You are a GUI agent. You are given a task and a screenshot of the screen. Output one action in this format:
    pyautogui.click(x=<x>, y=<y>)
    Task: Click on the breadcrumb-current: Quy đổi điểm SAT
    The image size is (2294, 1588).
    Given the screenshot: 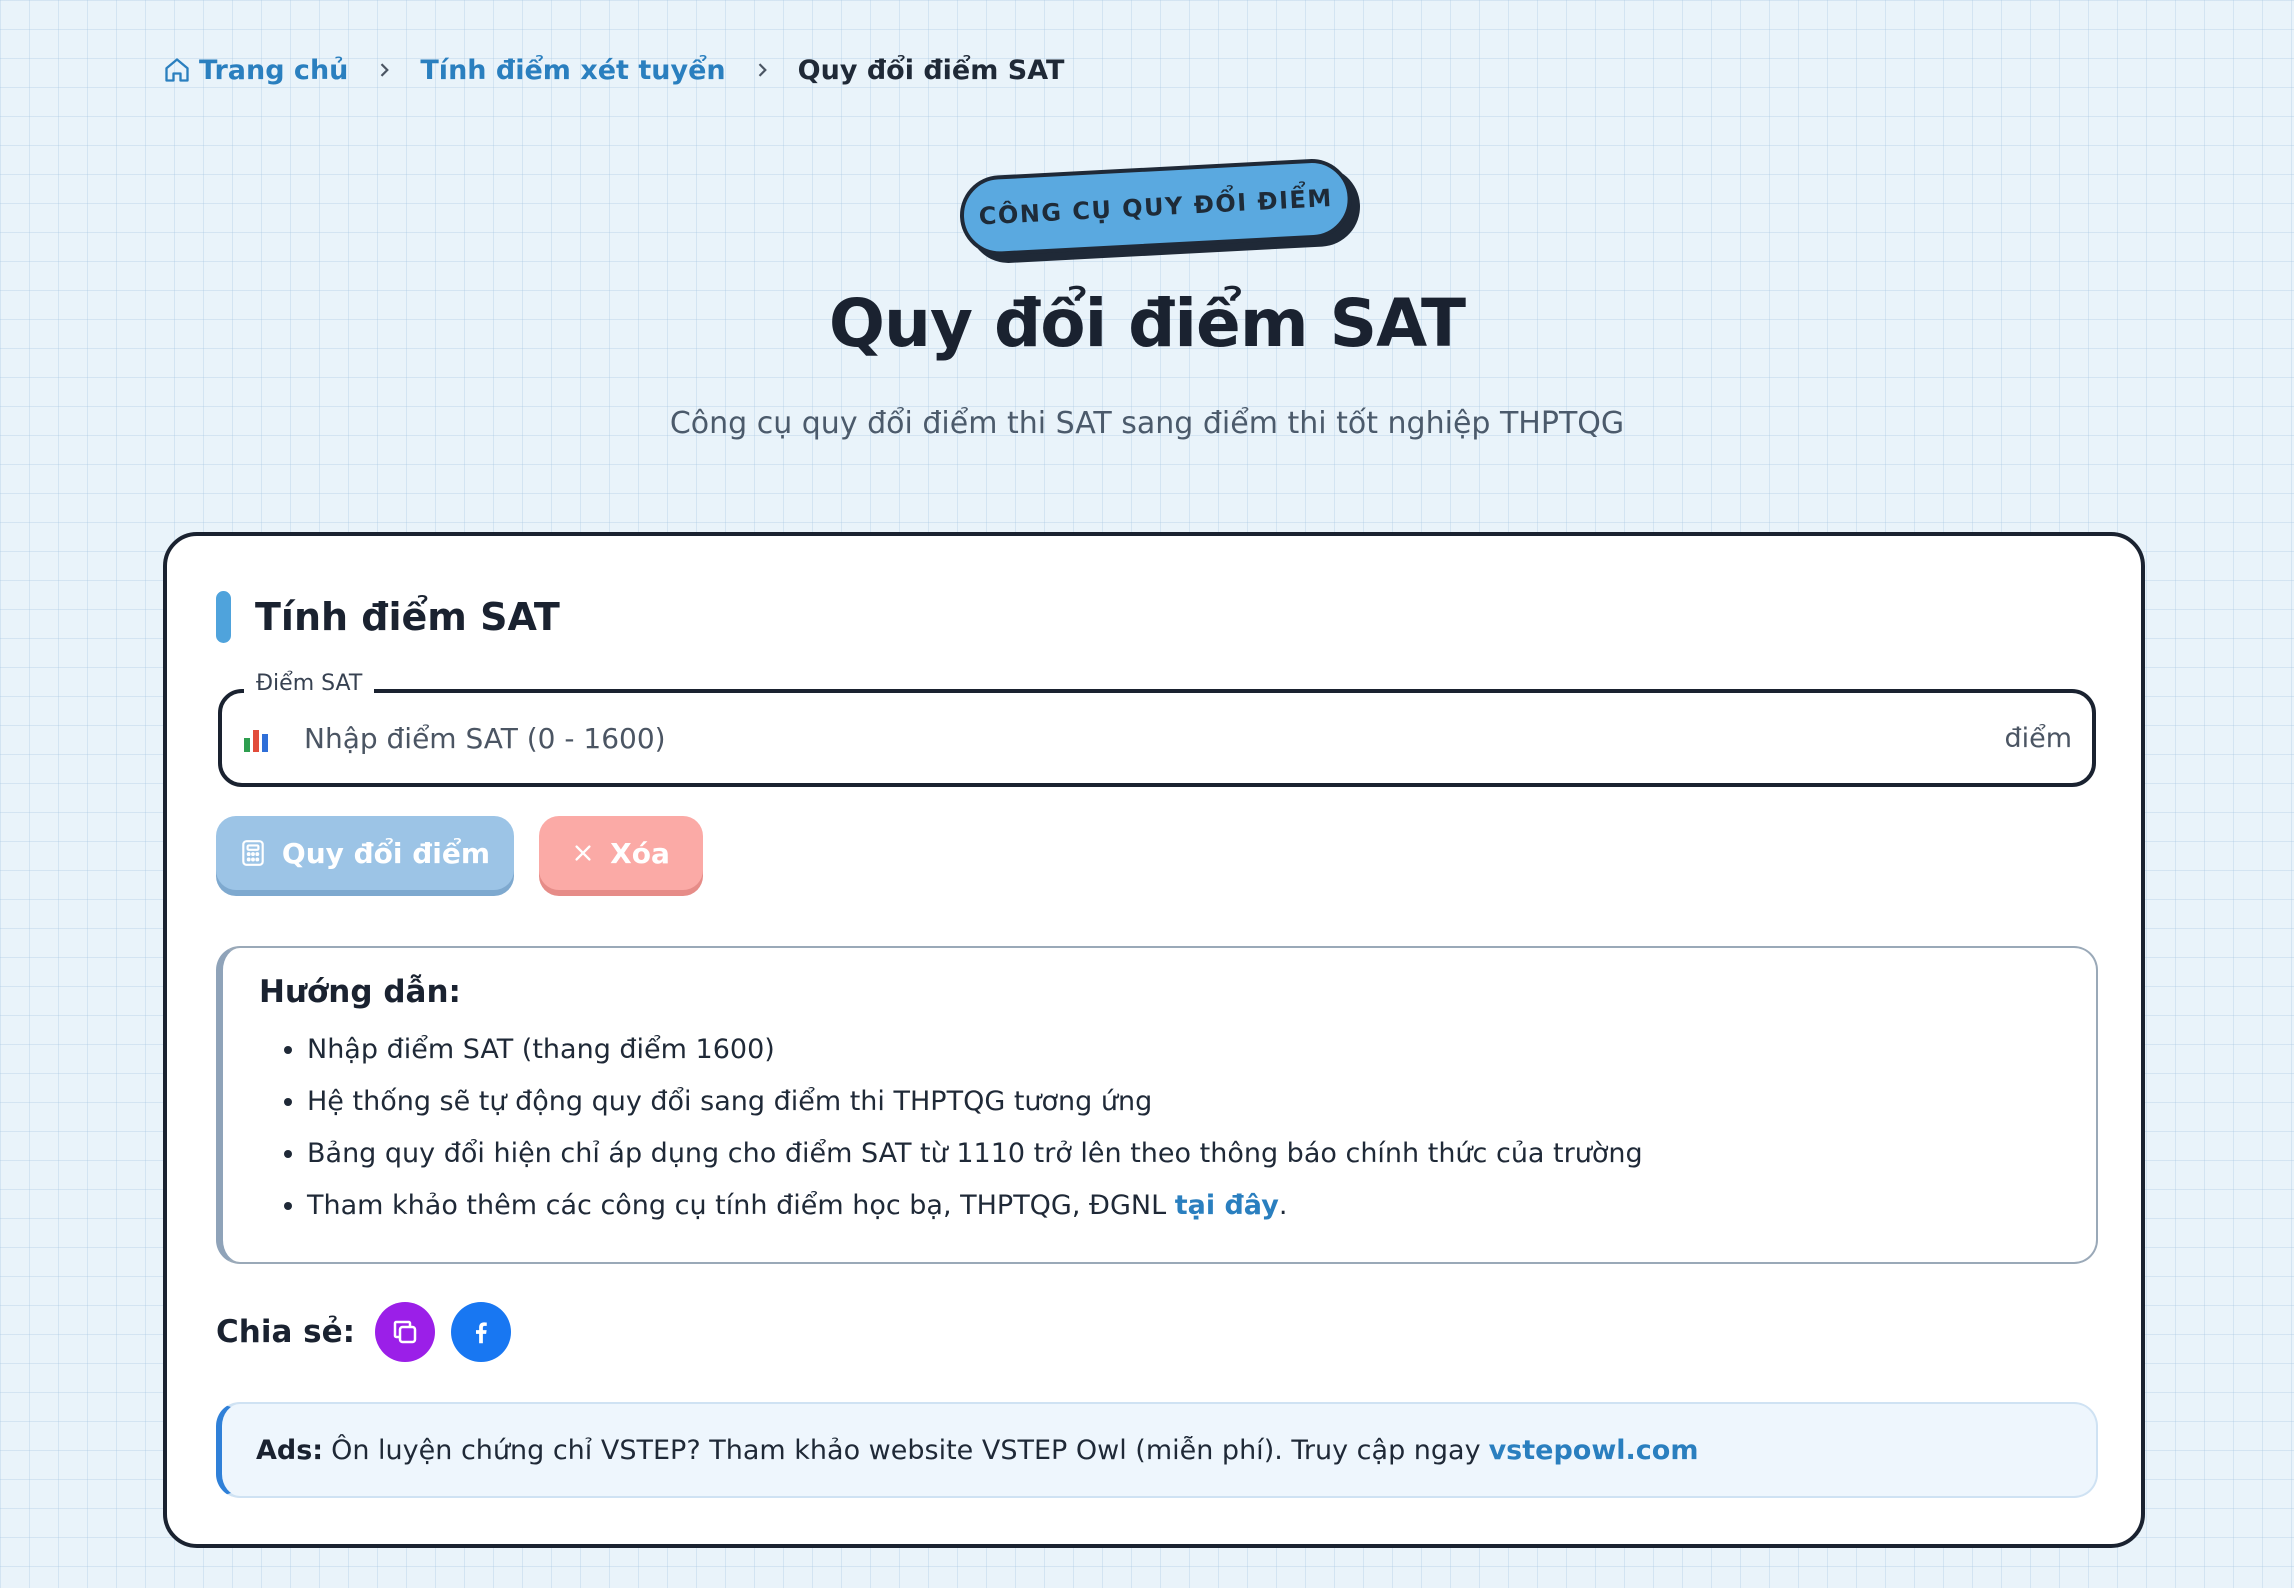 What is the action you would take?
    pyautogui.click(x=931, y=70)
    